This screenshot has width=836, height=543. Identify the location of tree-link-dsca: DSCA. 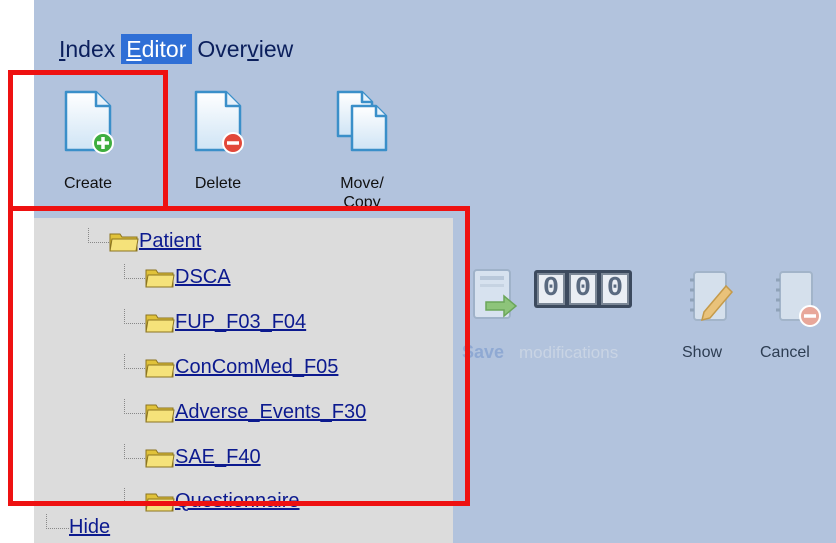
(203, 277).